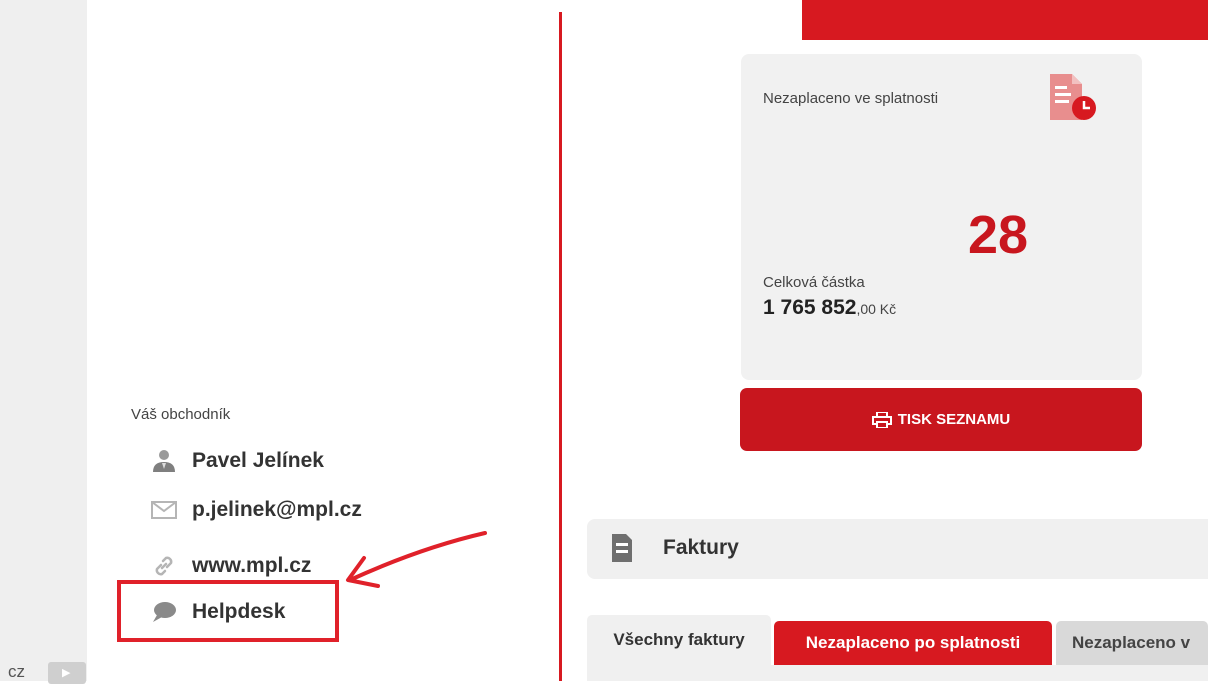 Image resolution: width=1208 pixels, height=684 pixels. Describe the element at coordinates (897, 549) in the screenshot. I see `invoices-section-header: Faktury` at that location.